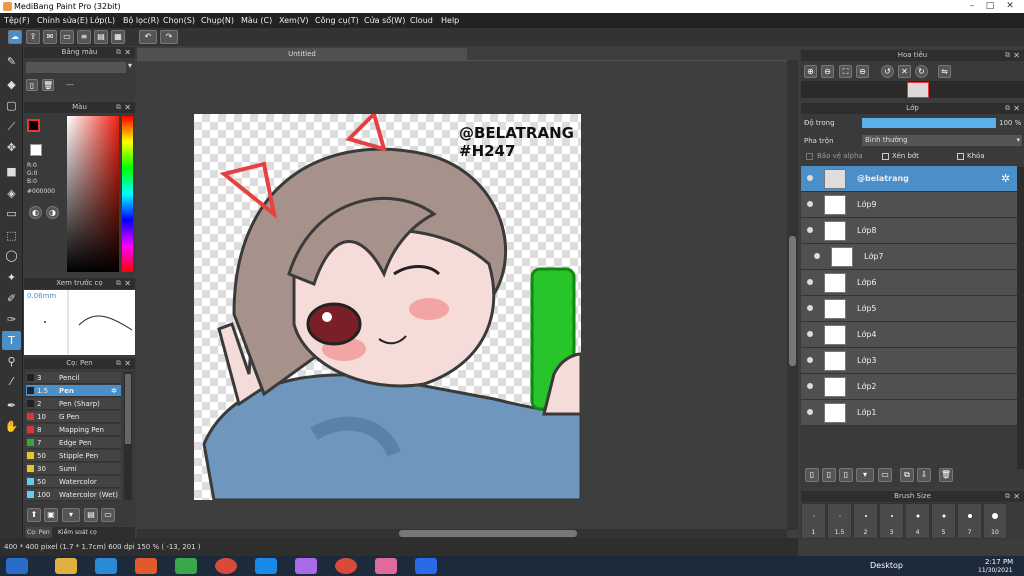 This screenshot has width=1024, height=576. Describe the element at coordinates (114, 391) in the screenshot. I see `gear-icon: ✲` at that location.